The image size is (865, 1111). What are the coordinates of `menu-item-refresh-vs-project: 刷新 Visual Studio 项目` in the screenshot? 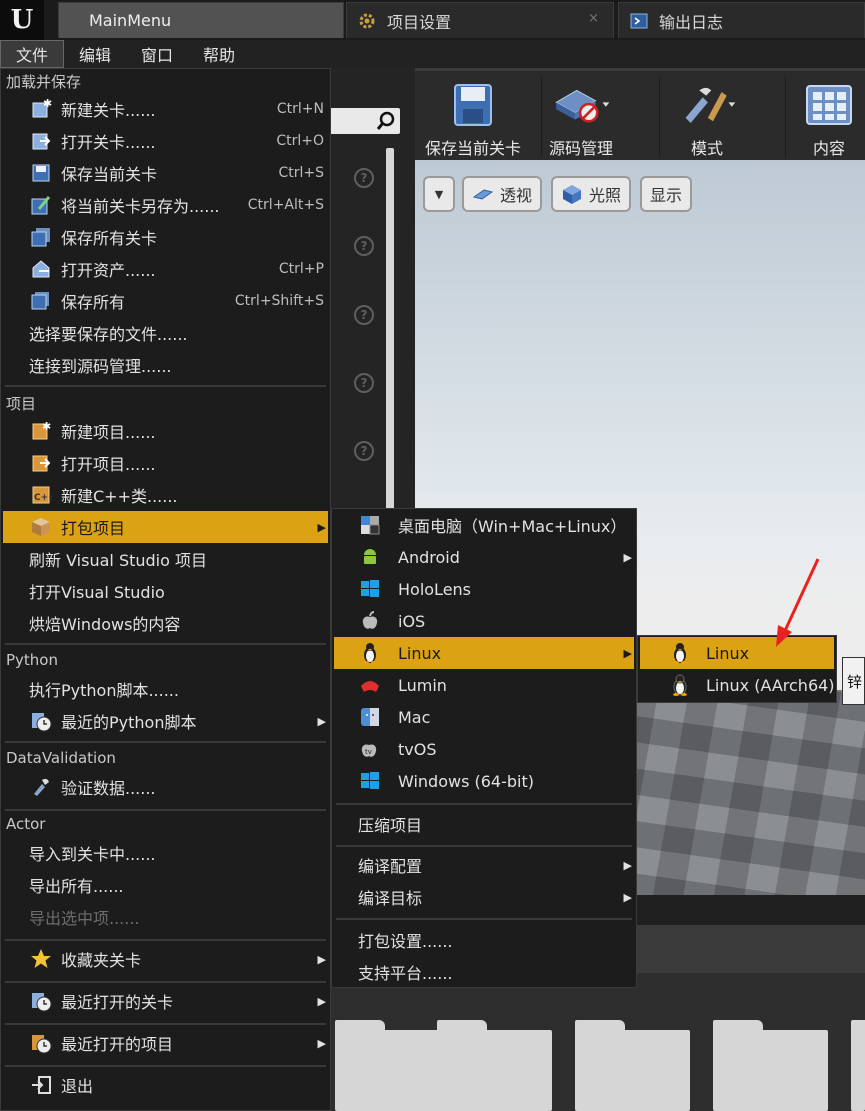 It's located at (165, 559).